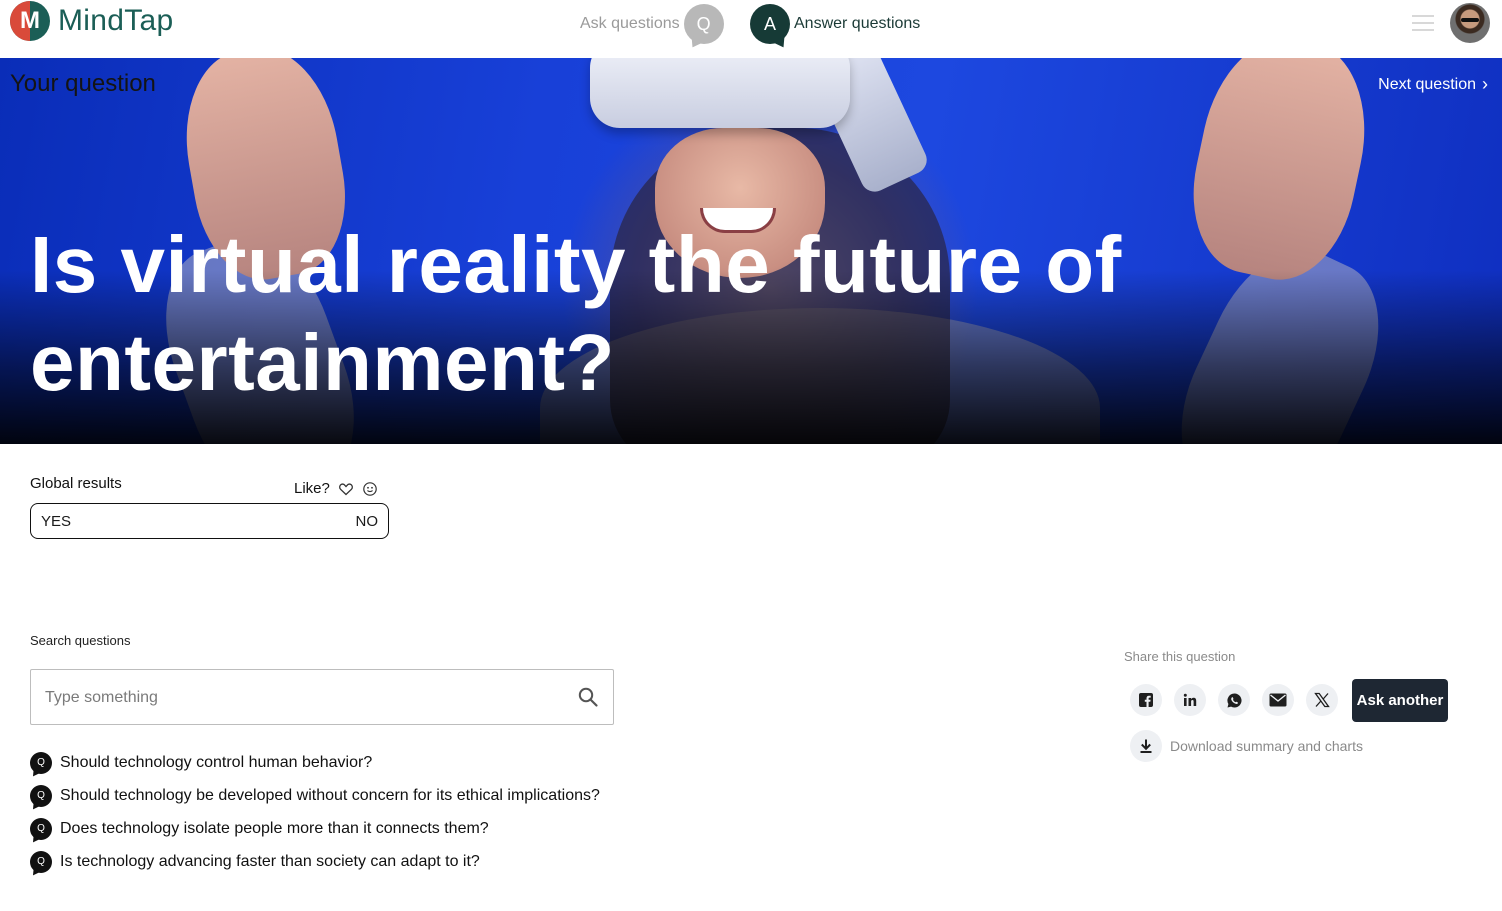 The height and width of the screenshot is (911, 1502). What do you see at coordinates (1146, 746) in the screenshot?
I see `download-icon` at bounding box center [1146, 746].